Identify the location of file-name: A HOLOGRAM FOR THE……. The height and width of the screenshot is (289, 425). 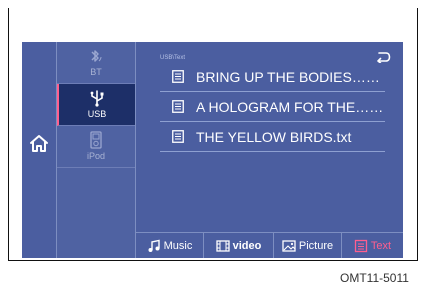
(290, 107).